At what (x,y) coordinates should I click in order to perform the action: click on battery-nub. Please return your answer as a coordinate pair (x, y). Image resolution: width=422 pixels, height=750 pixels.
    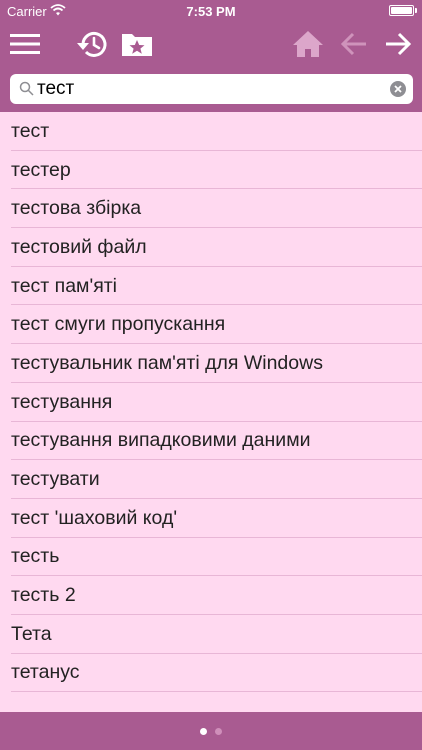
    Looking at the image, I should click on (416, 10).